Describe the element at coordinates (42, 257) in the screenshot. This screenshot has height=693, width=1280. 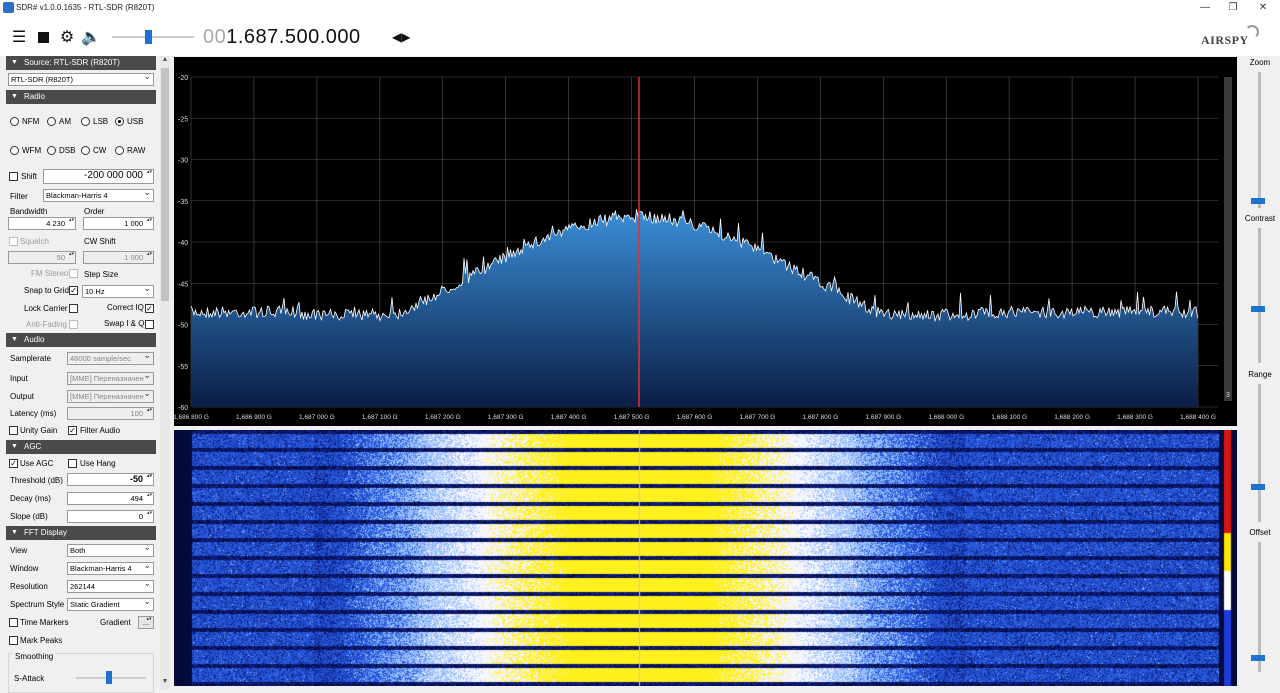
I see `squelch-input: 50` at that location.